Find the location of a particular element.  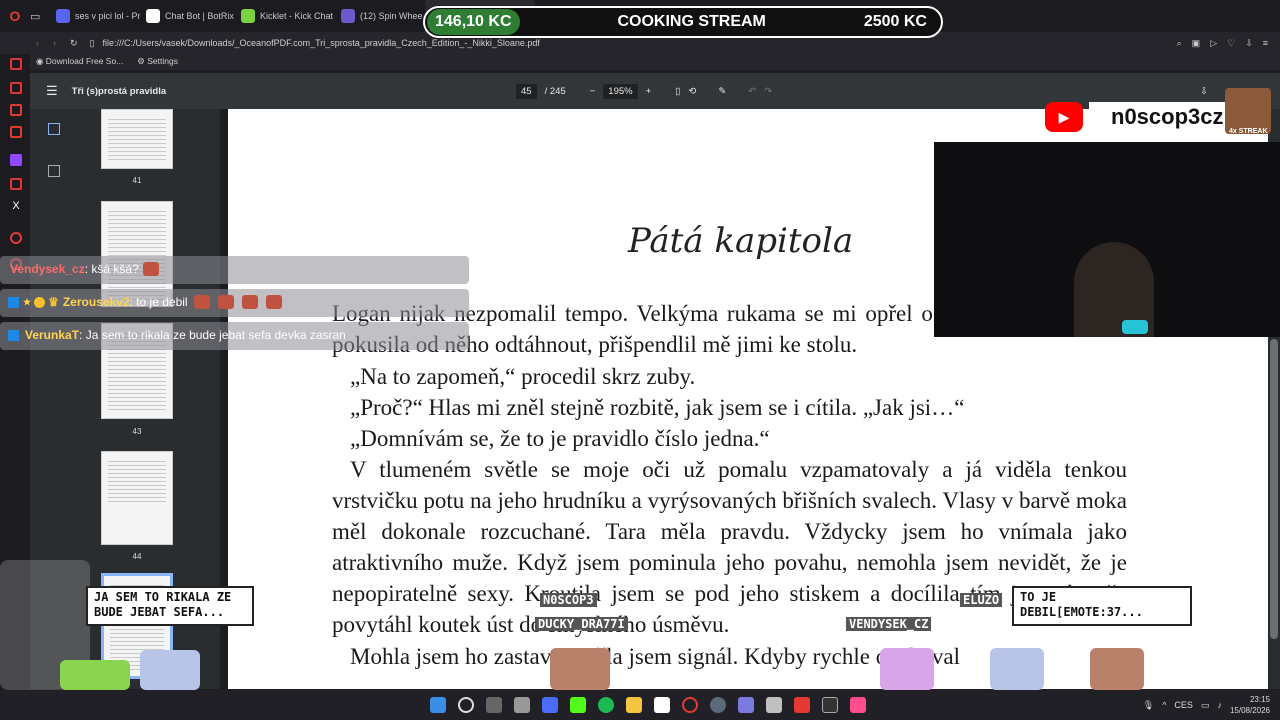

address-actions: ⌕ ▣ ▷ ♡ ⇩ ≡ is located at coordinates (1222, 43).